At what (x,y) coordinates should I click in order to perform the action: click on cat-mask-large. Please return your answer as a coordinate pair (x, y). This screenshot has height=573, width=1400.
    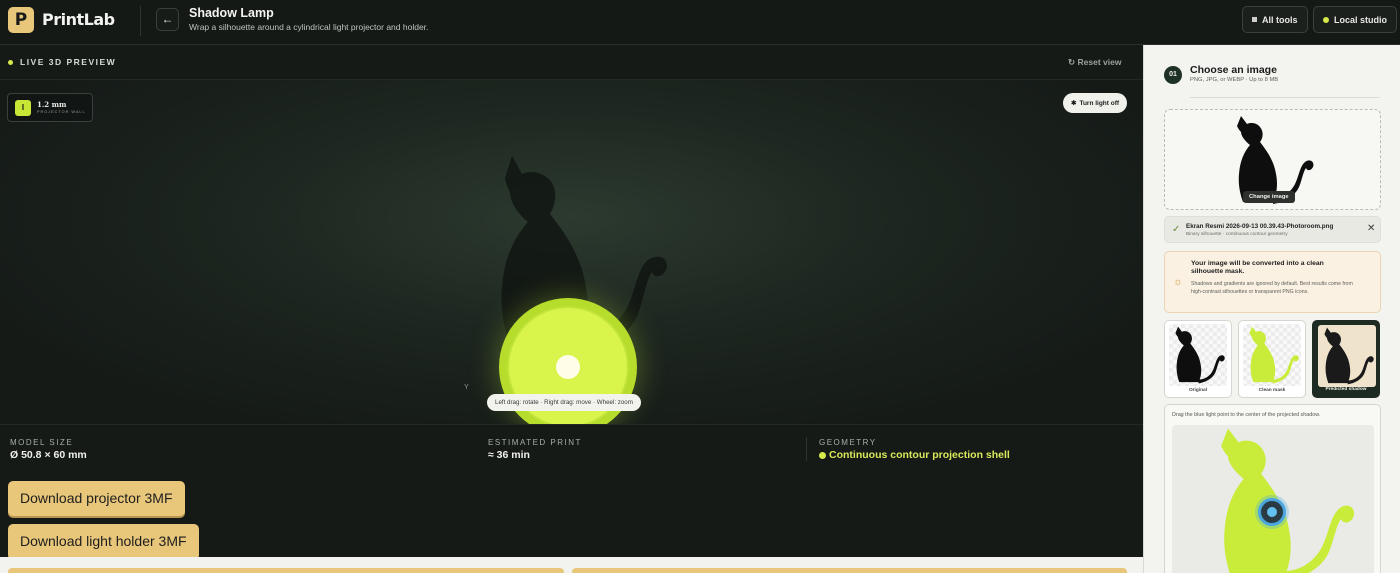
    Looking at the image, I should click on (1288, 500).